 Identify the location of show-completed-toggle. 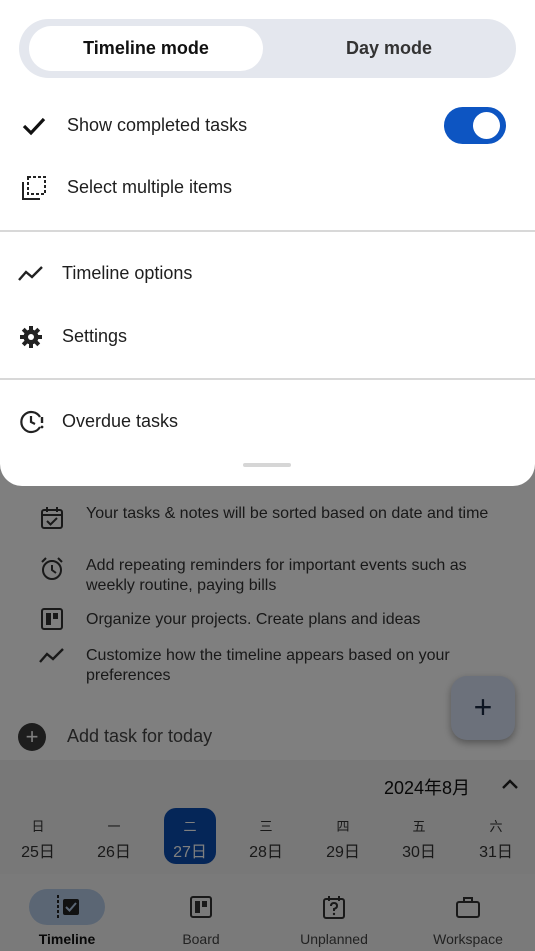
(475, 125).